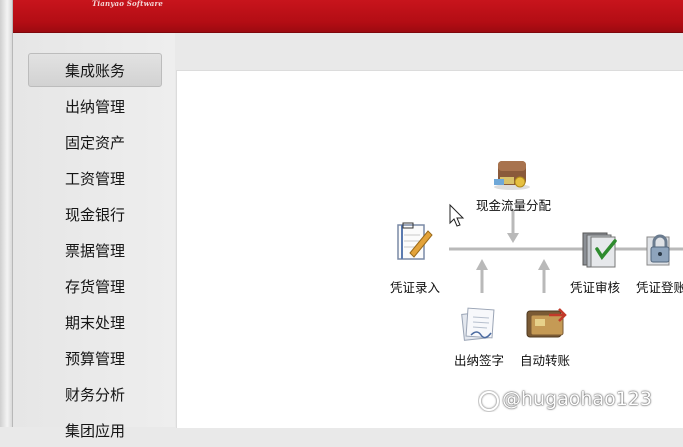 This screenshot has height=447, width=683. What do you see at coordinates (415, 286) in the screenshot?
I see `voucher-entry-label: 凭证录入` at bounding box center [415, 286].